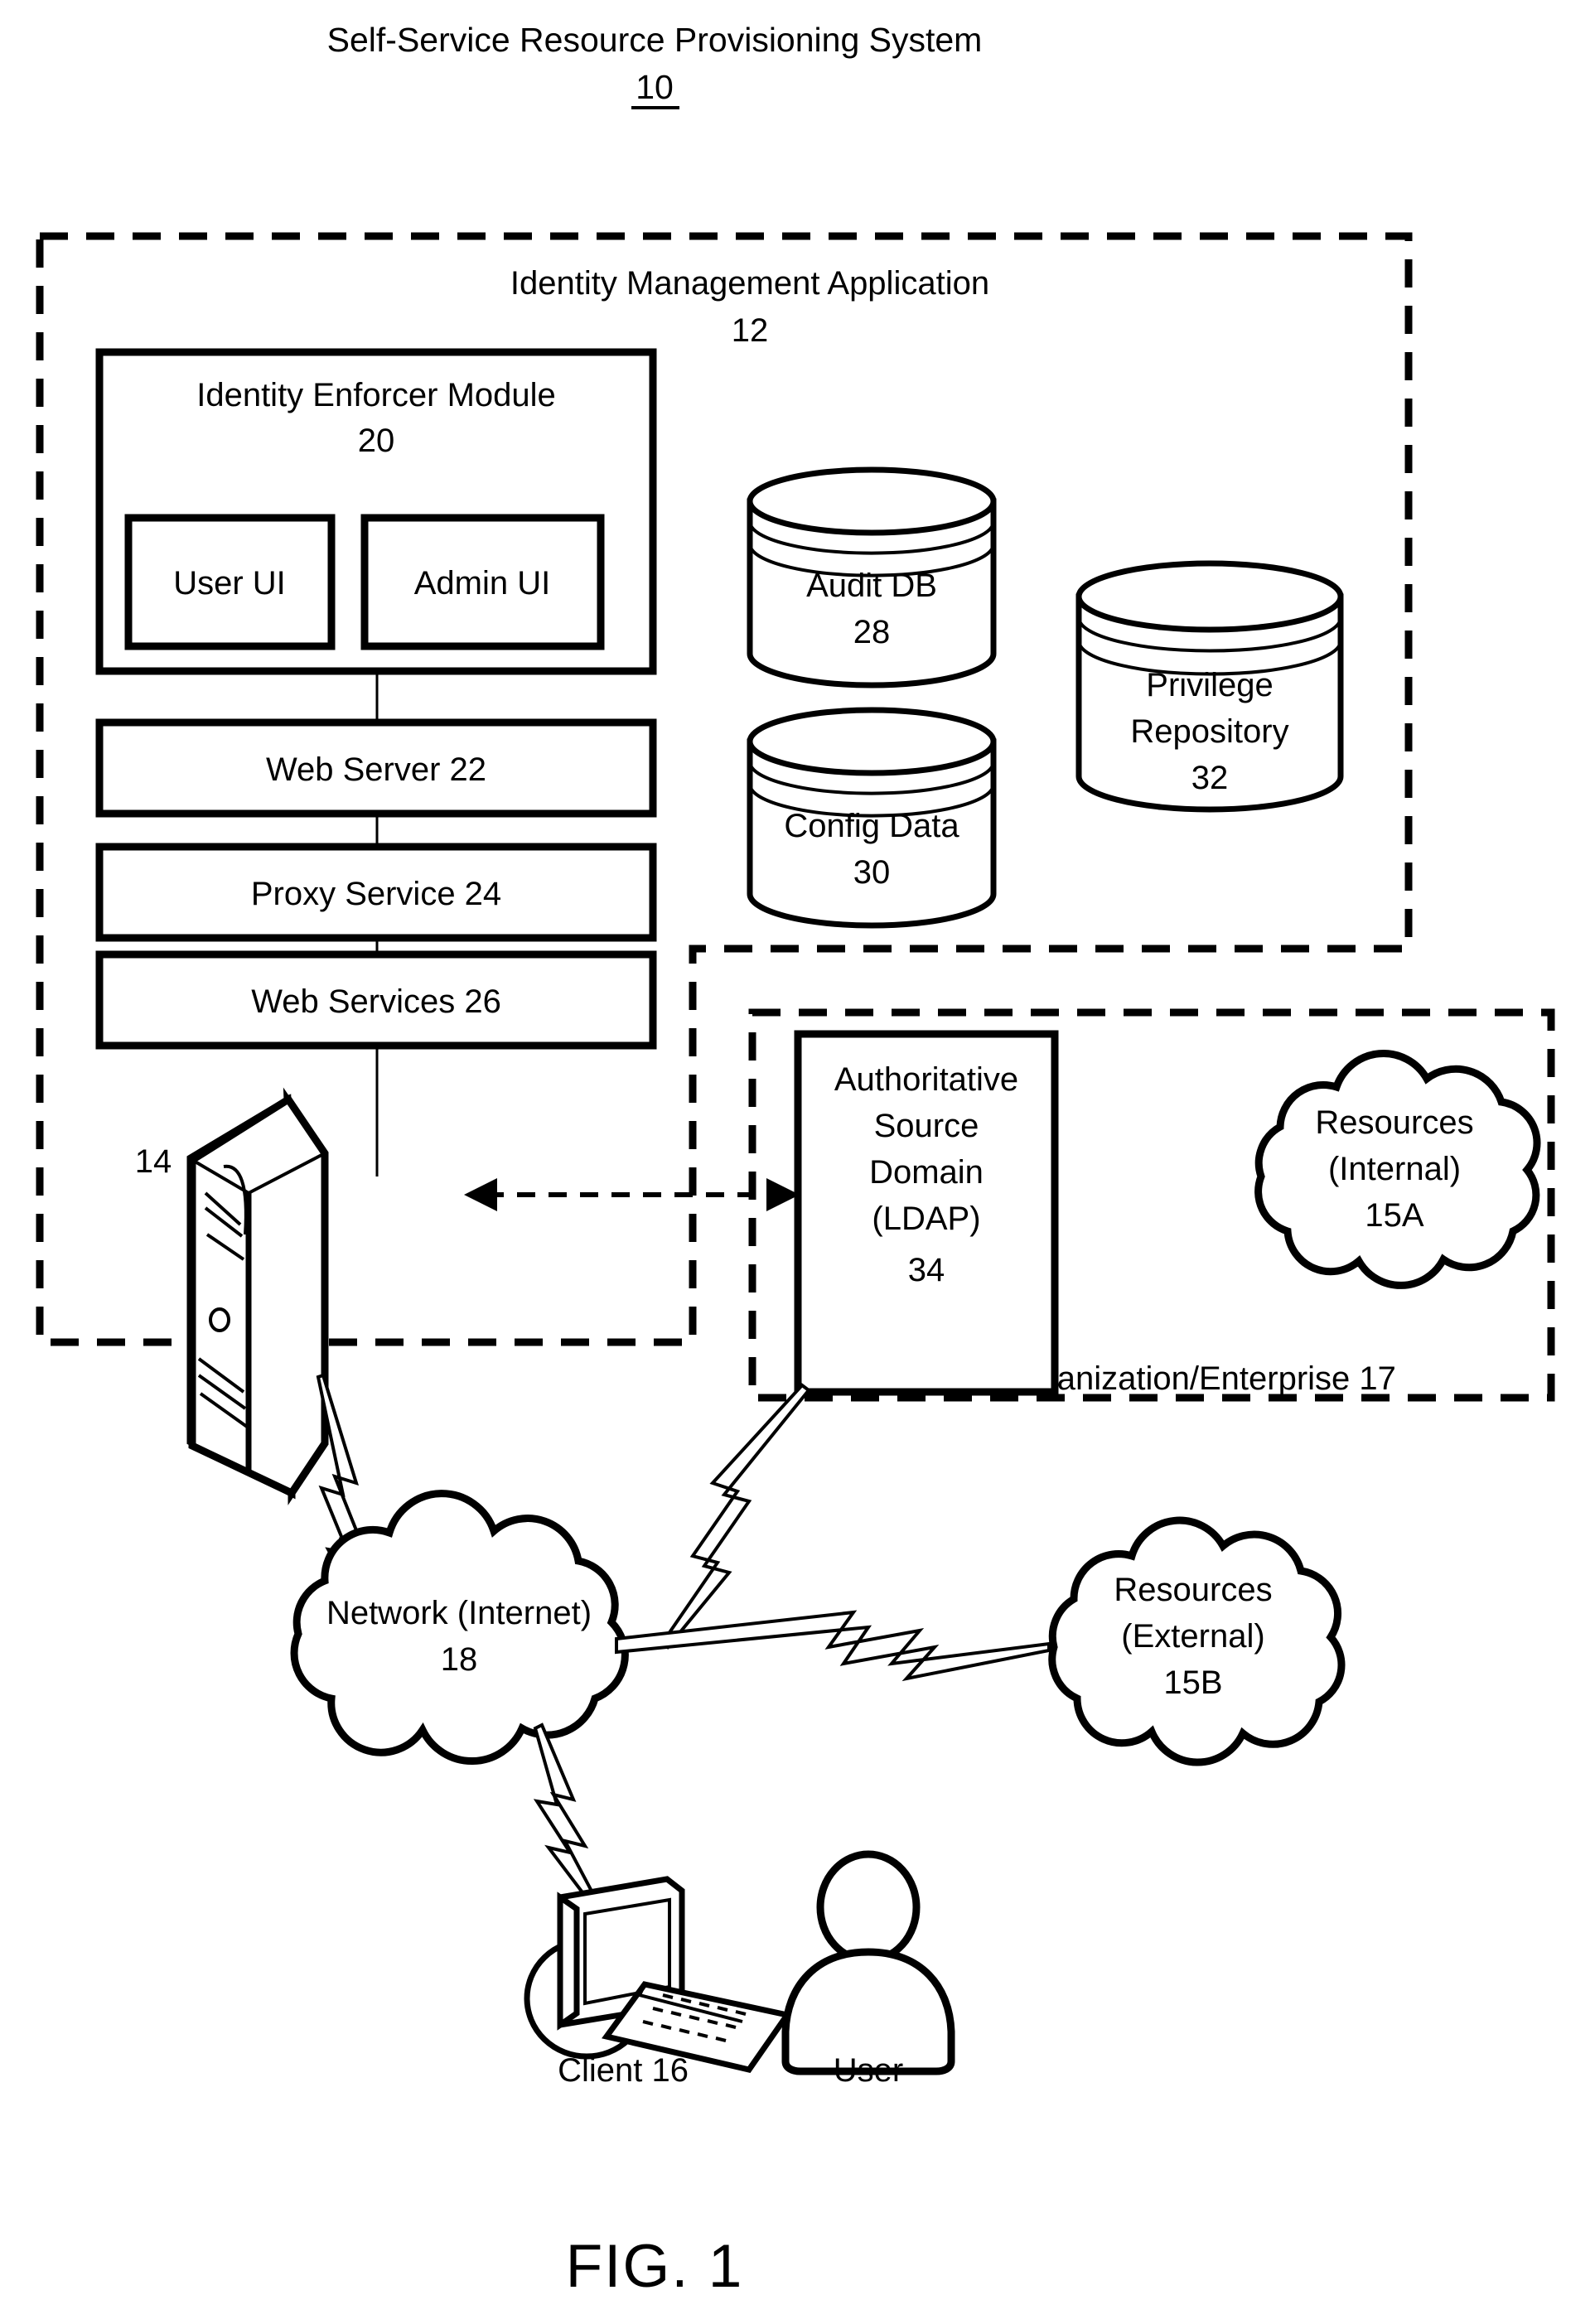 The width and height of the screenshot is (1595, 2324). Describe the element at coordinates (926, 1079) in the screenshot. I see `asd-line1: Authoritative` at that location.